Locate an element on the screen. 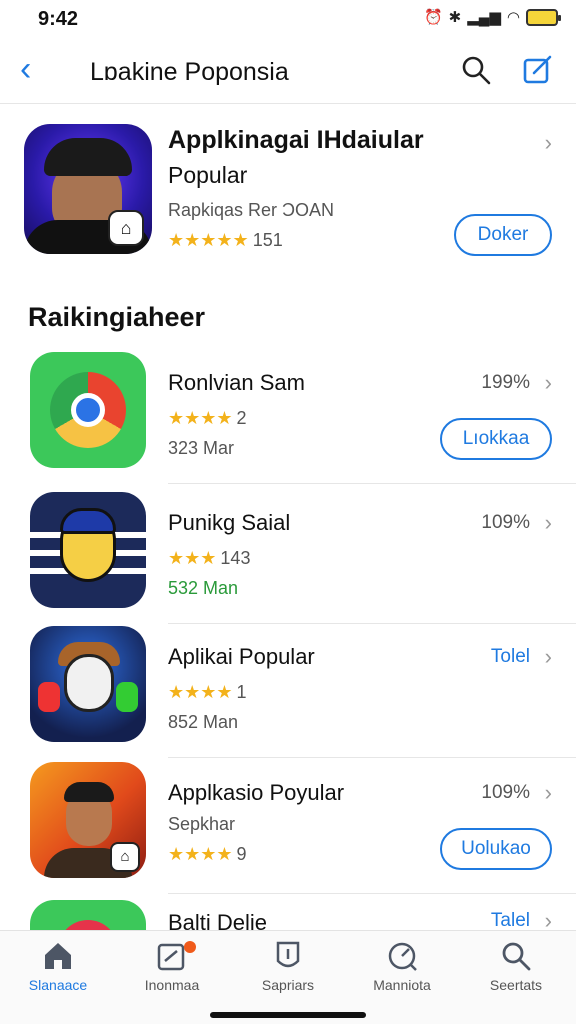 This screenshot has height=1024, width=576. star-rating: ★★★★★ is located at coordinates (208, 240).